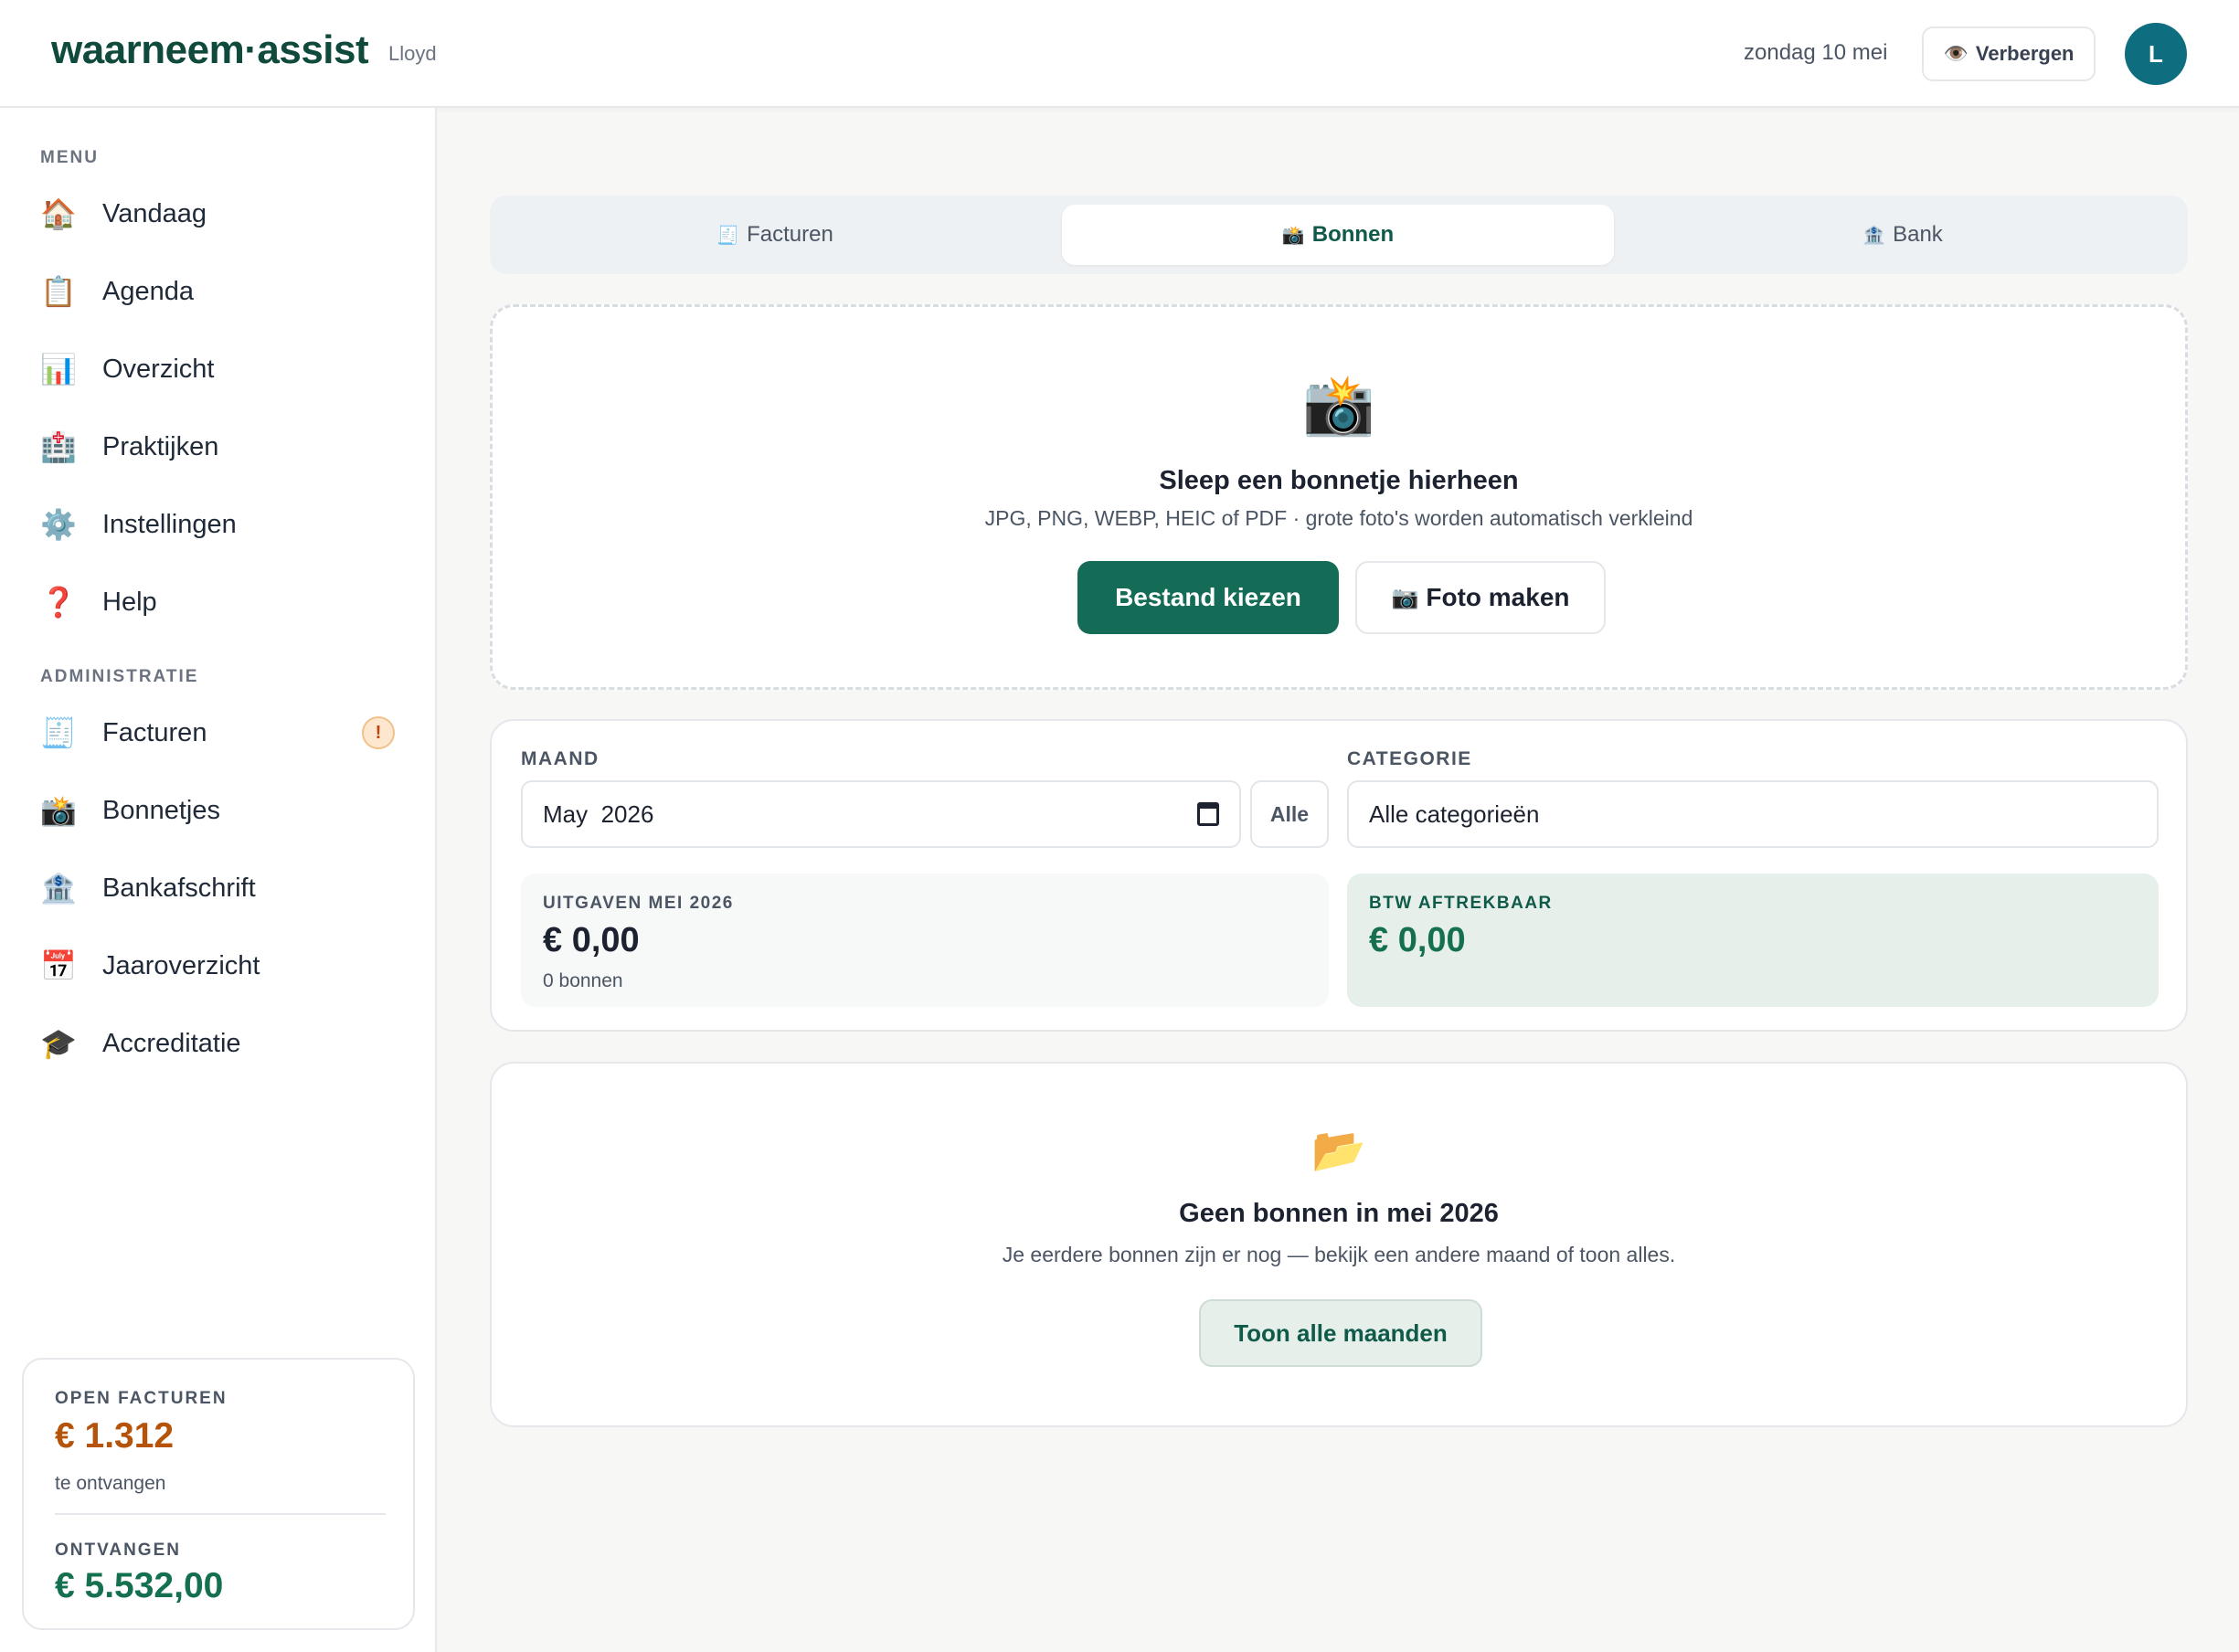 Image resolution: width=2239 pixels, height=1652 pixels. Describe the element at coordinates (591, 940) in the screenshot. I see `expenses-amount: € 0,00` at that location.